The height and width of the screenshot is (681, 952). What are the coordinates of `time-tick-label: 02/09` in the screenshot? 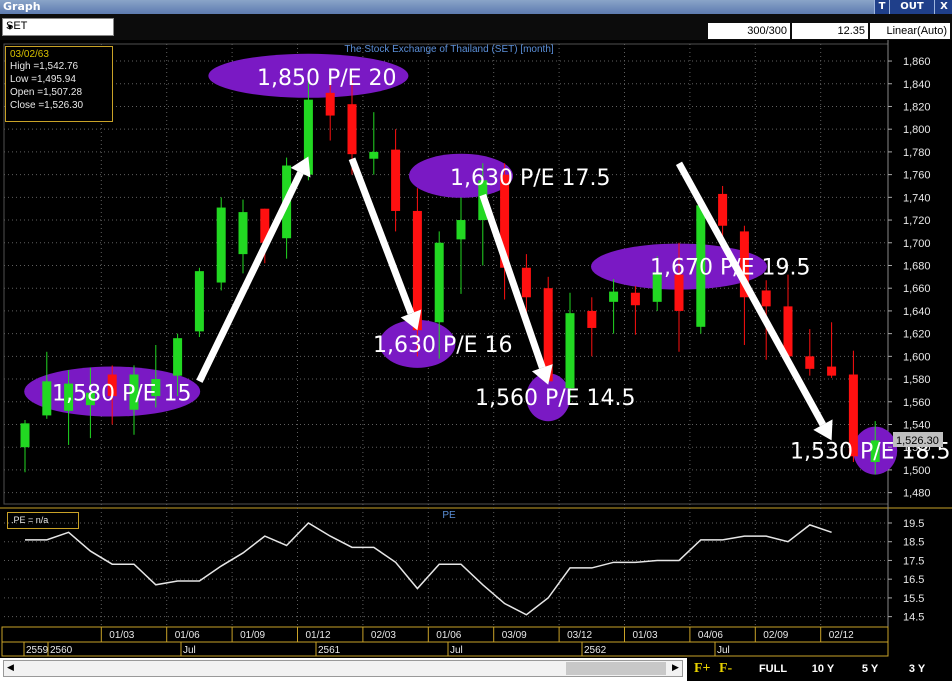 It's located at (775, 635).